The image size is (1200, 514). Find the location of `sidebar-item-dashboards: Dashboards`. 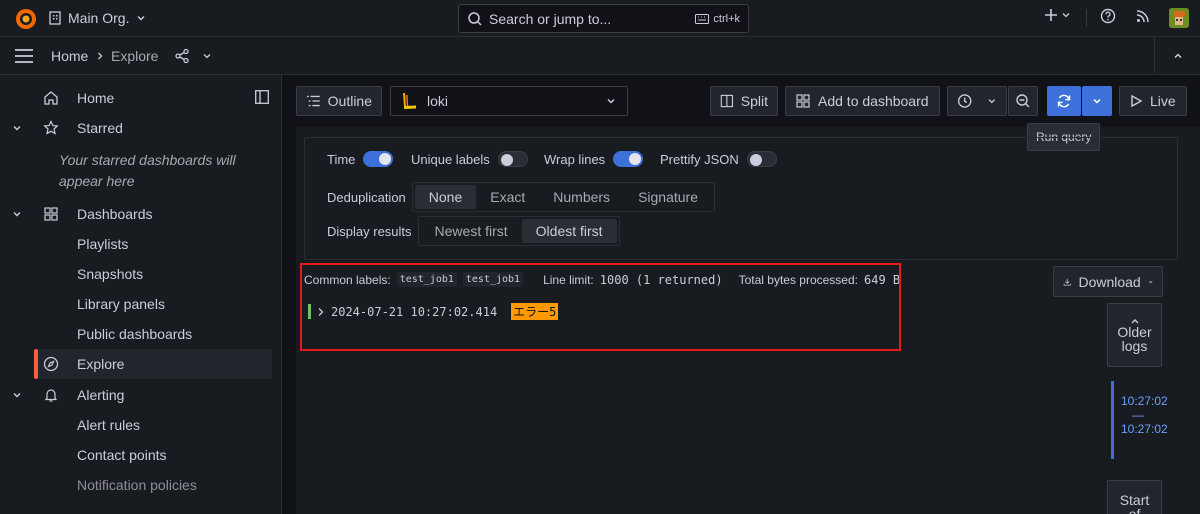

sidebar-item-dashboards: Dashboards is located at coordinates (140, 214).